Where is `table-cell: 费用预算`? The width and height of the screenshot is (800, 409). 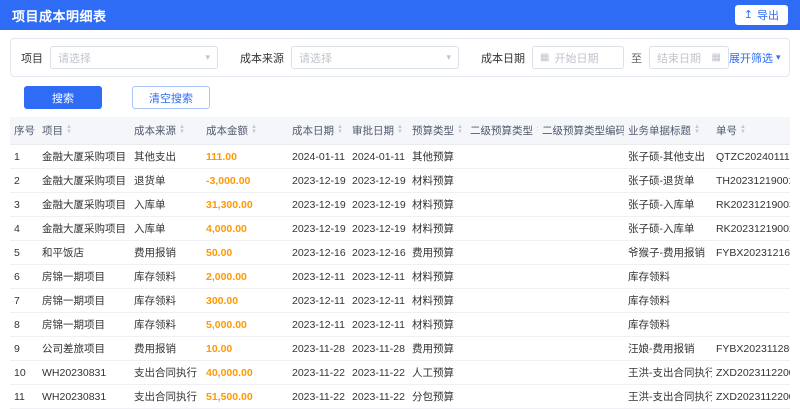
table-cell: 费用预算 is located at coordinates (437, 348).